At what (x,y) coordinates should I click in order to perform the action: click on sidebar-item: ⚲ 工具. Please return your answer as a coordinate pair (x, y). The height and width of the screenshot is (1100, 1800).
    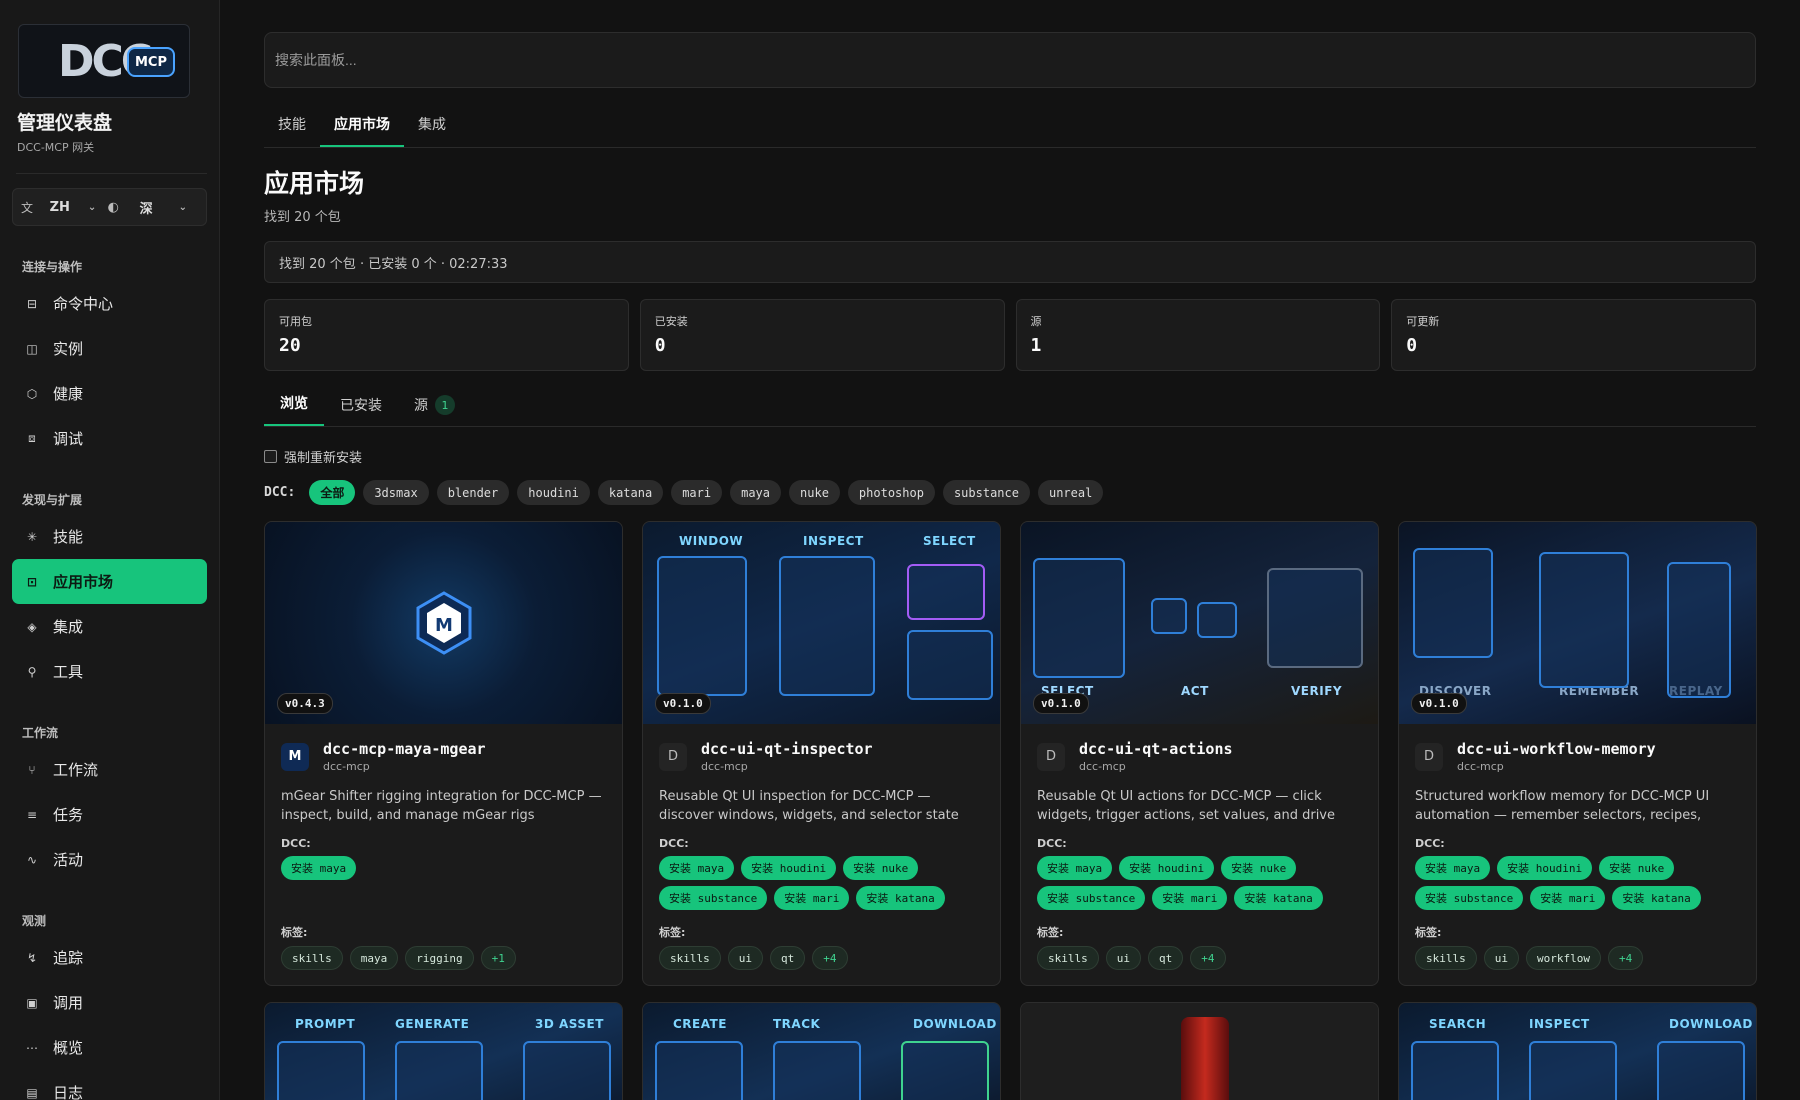
    Looking at the image, I should click on (109, 671).